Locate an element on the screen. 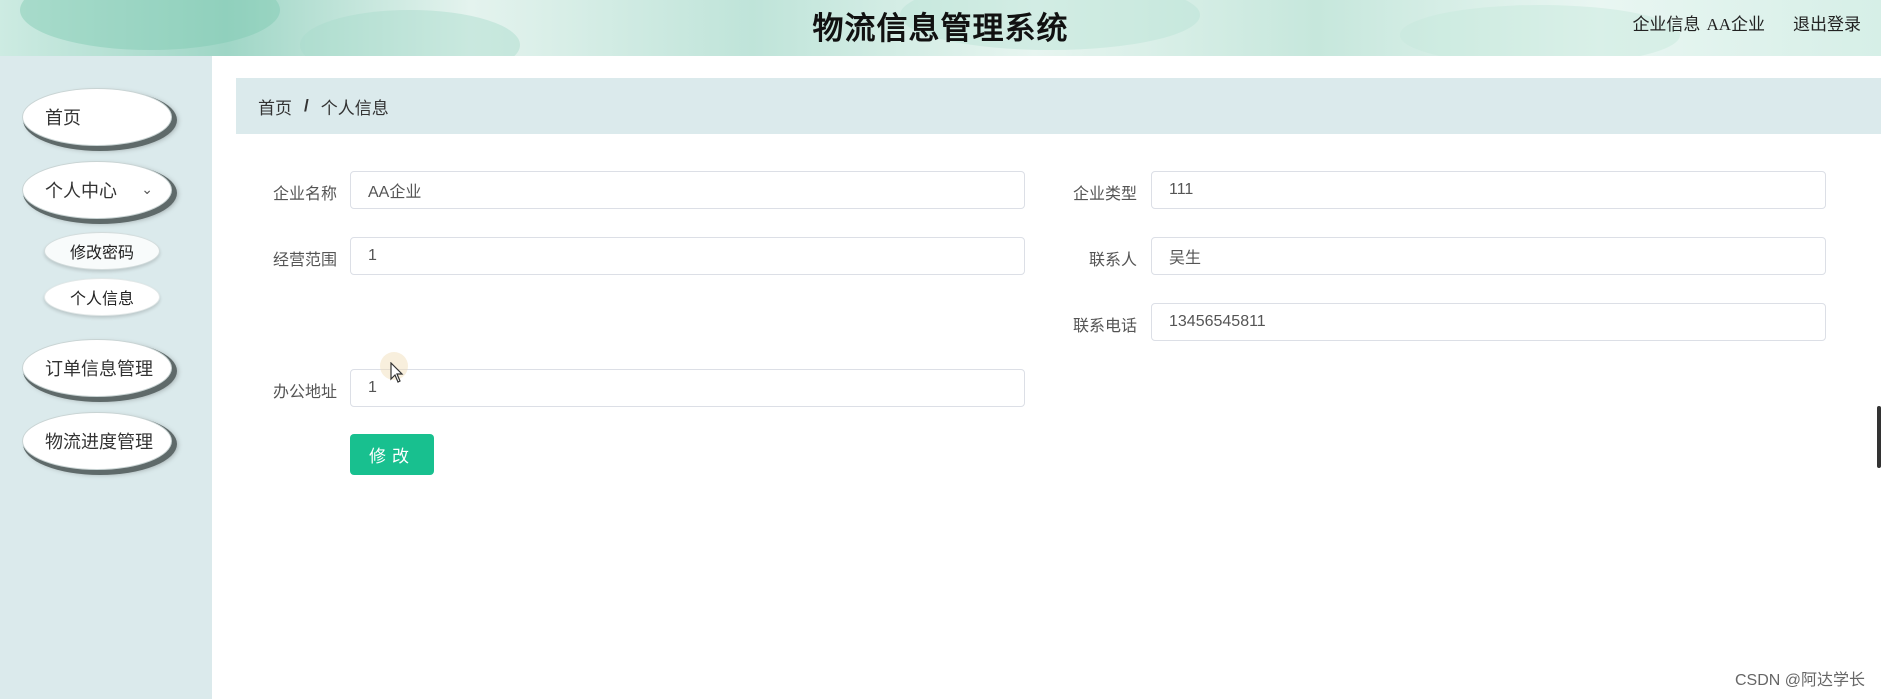  business-scope-label: 经营范围 is located at coordinates (304, 260).